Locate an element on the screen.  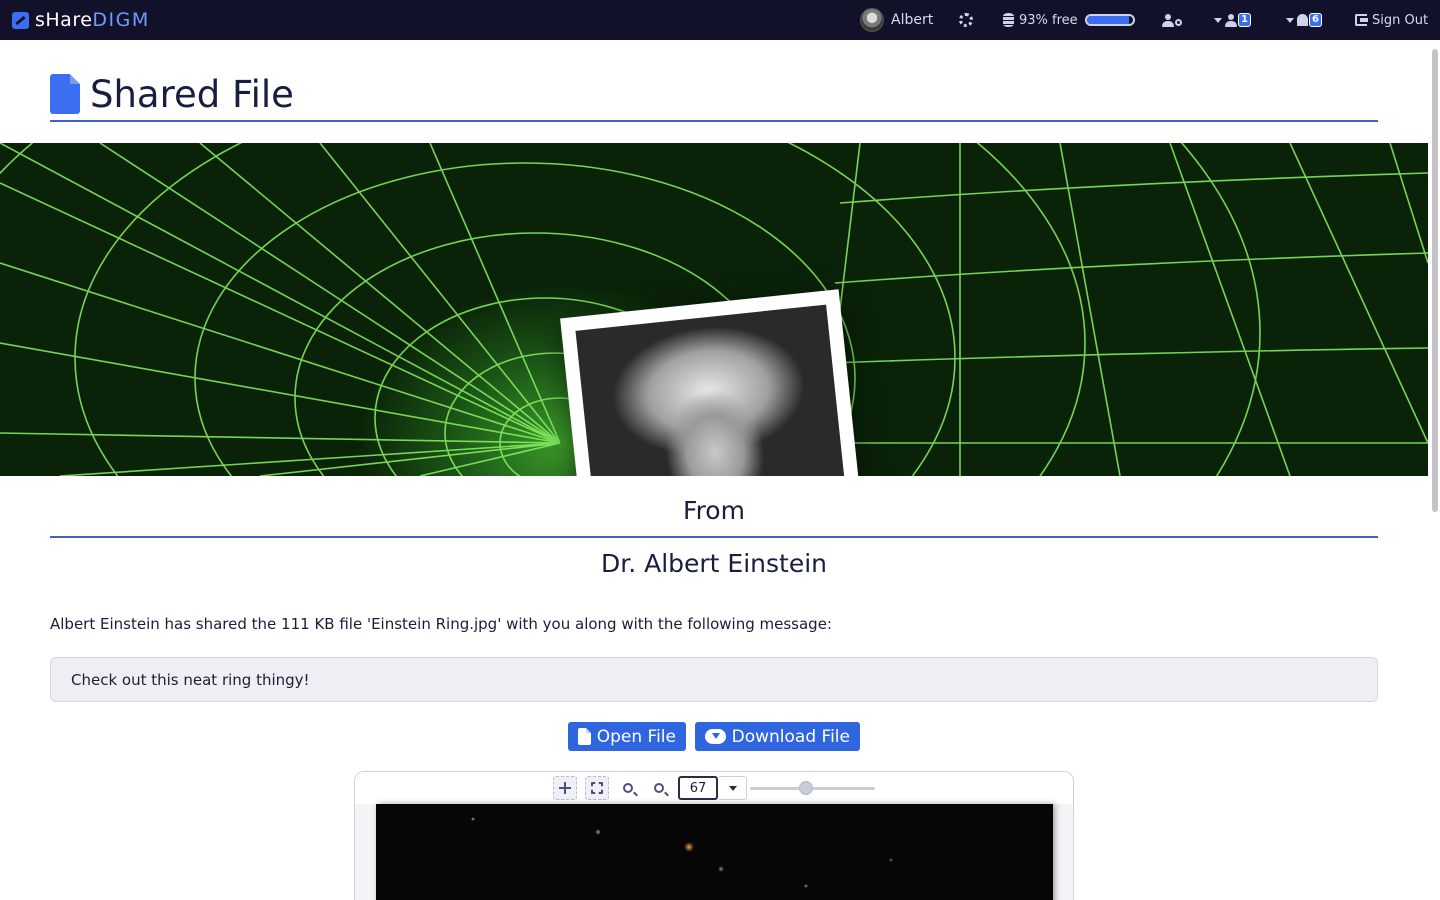
bell-icon is located at coordinates (1302, 20).